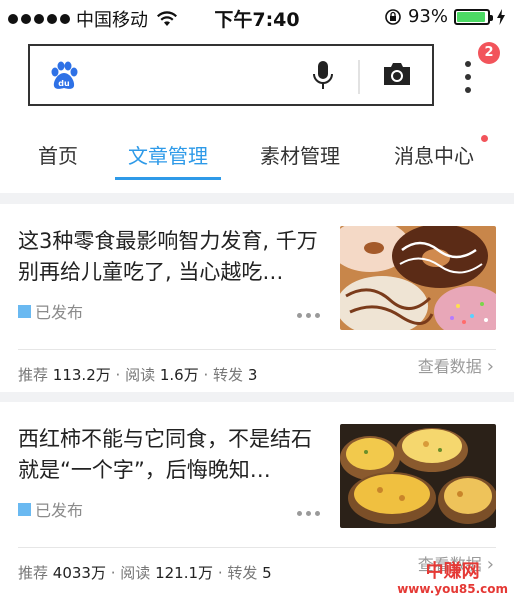  What do you see at coordinates (393, 16) in the screenshot?
I see `rotation-lock-icon` at bounding box center [393, 16].